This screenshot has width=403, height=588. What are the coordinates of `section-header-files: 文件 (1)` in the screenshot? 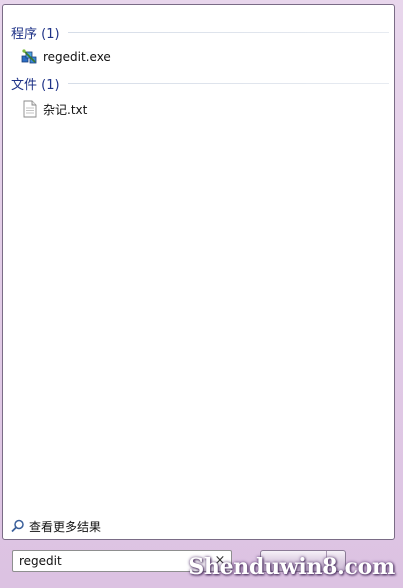 It's located at (200, 83).